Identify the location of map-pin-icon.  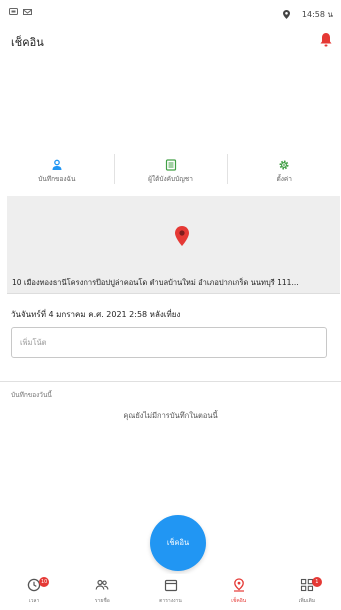
(182, 236).